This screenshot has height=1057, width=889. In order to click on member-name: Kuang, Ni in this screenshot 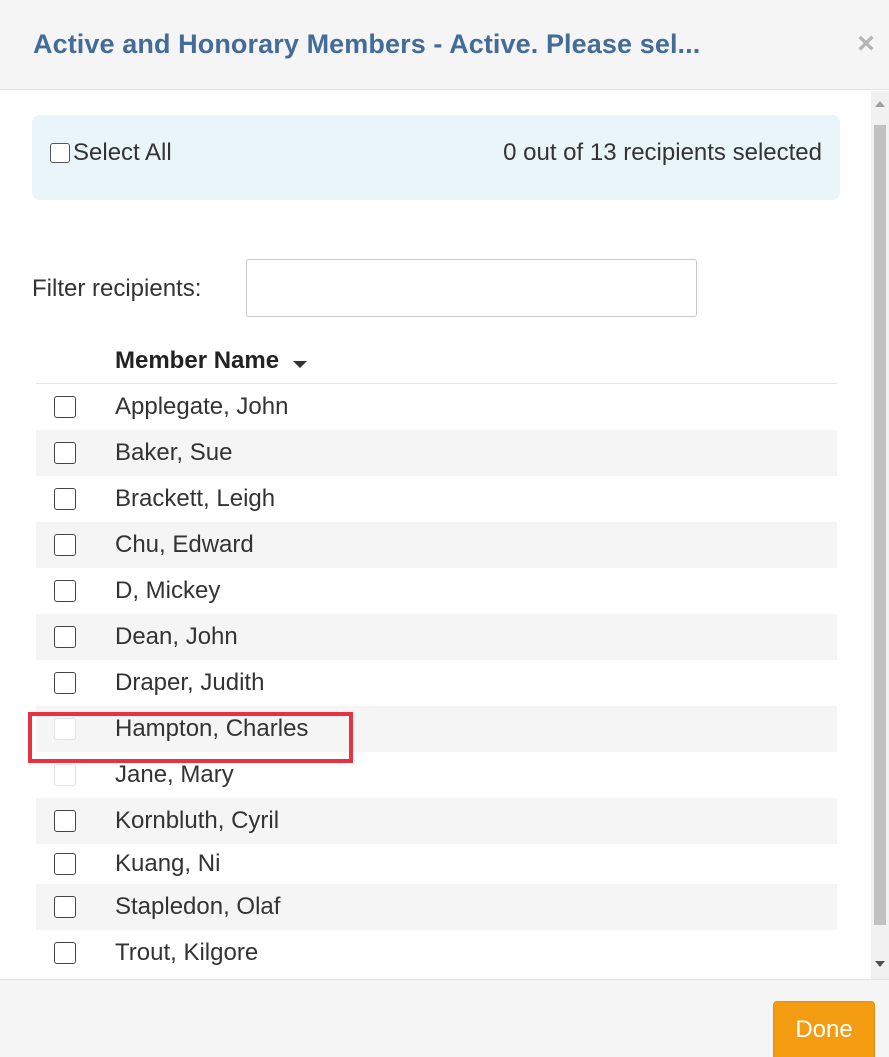, I will do `click(168, 863)`.